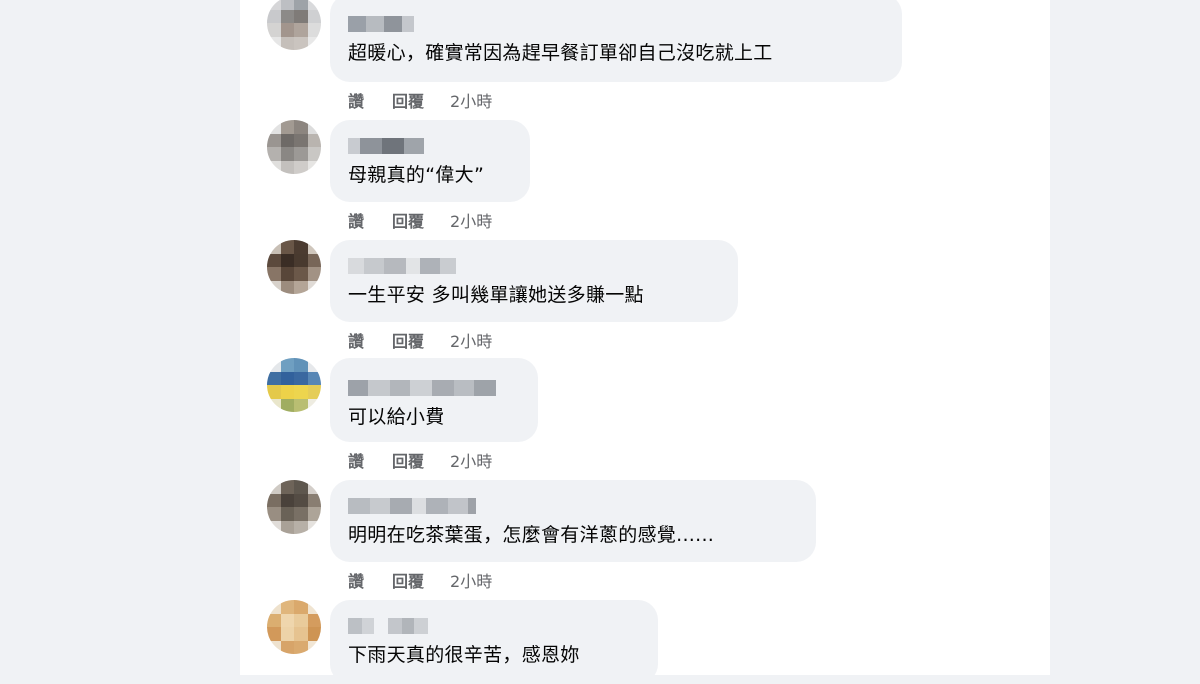  What do you see at coordinates (464, 655) in the screenshot?
I see `comment-text: 下雨天真的很辛苦，感恩妳` at bounding box center [464, 655].